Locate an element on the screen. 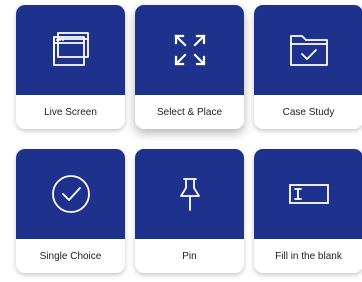 The width and height of the screenshot is (362, 282). card-pin: Pin is located at coordinates (189, 211).